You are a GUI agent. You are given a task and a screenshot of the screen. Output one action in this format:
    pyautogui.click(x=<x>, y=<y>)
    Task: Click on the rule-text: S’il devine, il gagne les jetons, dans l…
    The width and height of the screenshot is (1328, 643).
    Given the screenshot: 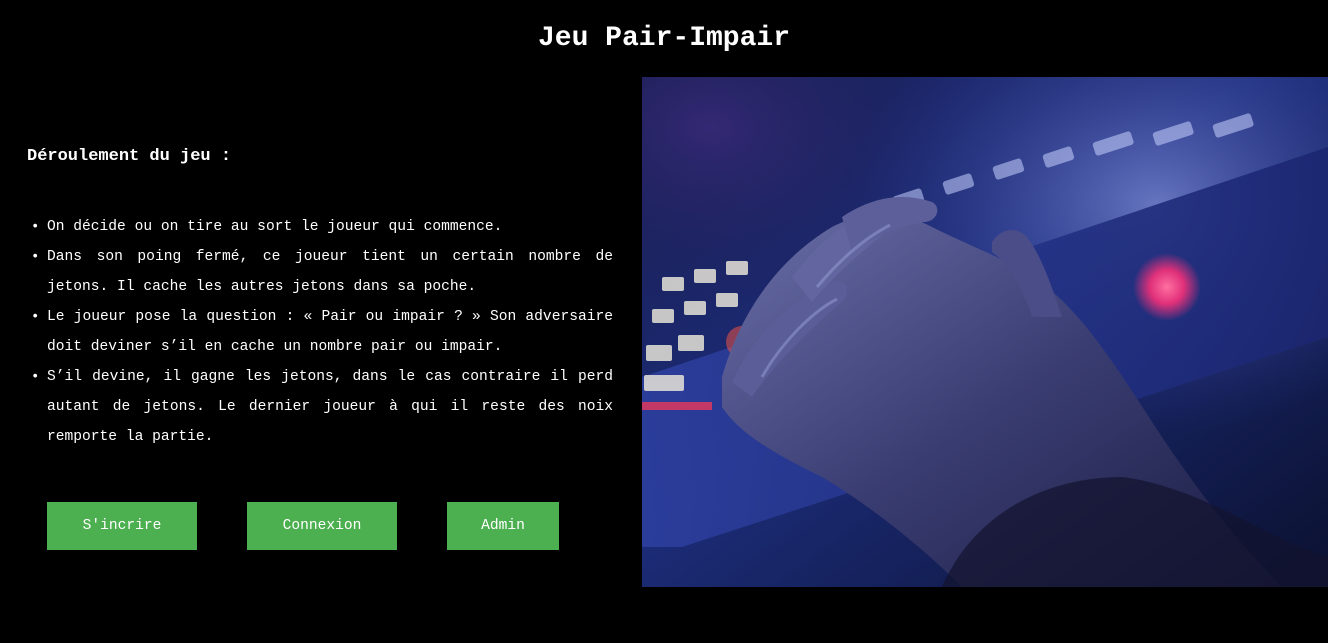 What is the action you would take?
    pyautogui.click(x=330, y=407)
    